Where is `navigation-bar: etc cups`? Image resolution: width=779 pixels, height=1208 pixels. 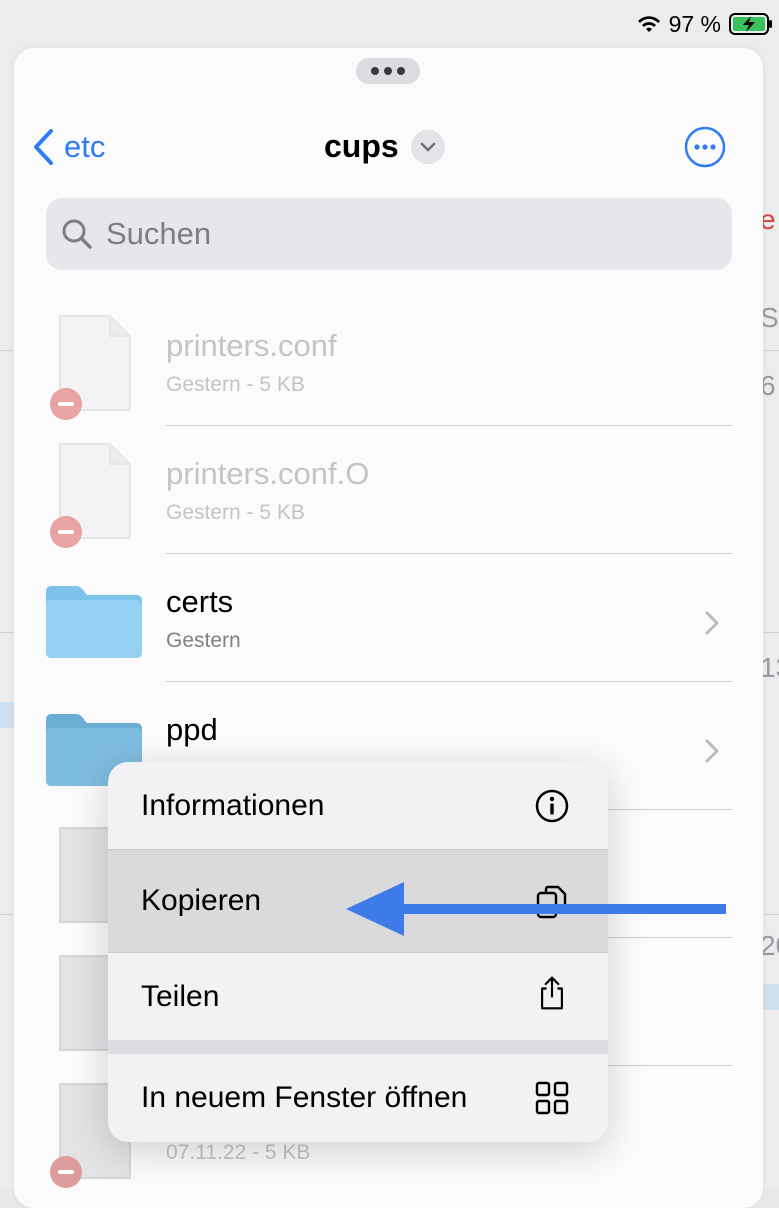 navigation-bar: etc cups is located at coordinates (388, 148).